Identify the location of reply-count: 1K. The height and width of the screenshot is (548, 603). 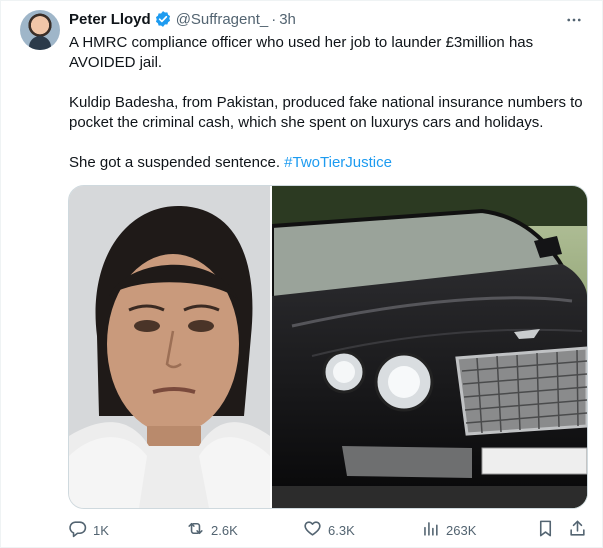
(101, 530).